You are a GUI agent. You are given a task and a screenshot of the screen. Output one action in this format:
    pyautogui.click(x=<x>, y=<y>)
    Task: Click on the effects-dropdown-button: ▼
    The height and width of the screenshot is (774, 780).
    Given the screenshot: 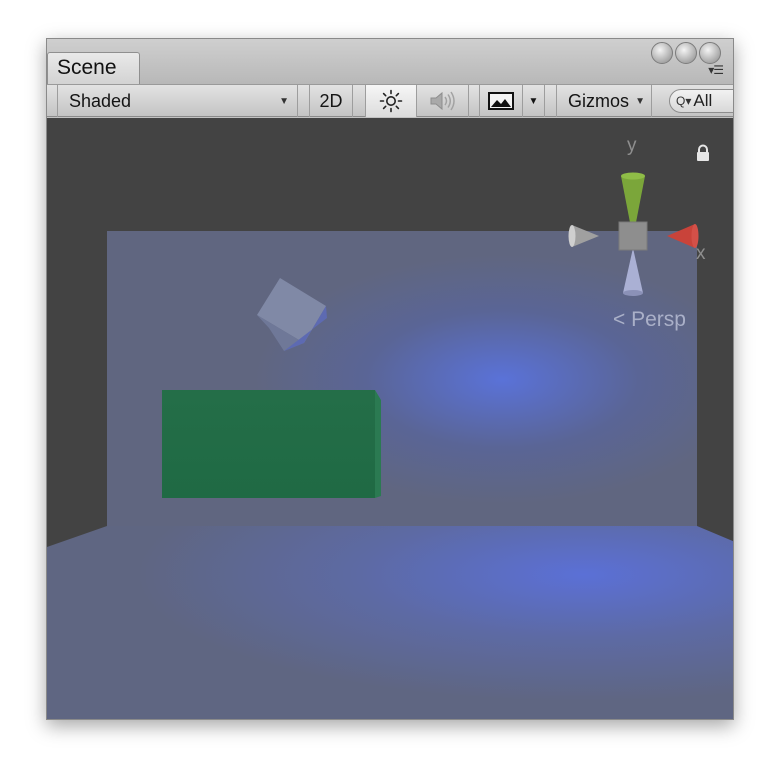 What is the action you would take?
    pyautogui.click(x=534, y=101)
    